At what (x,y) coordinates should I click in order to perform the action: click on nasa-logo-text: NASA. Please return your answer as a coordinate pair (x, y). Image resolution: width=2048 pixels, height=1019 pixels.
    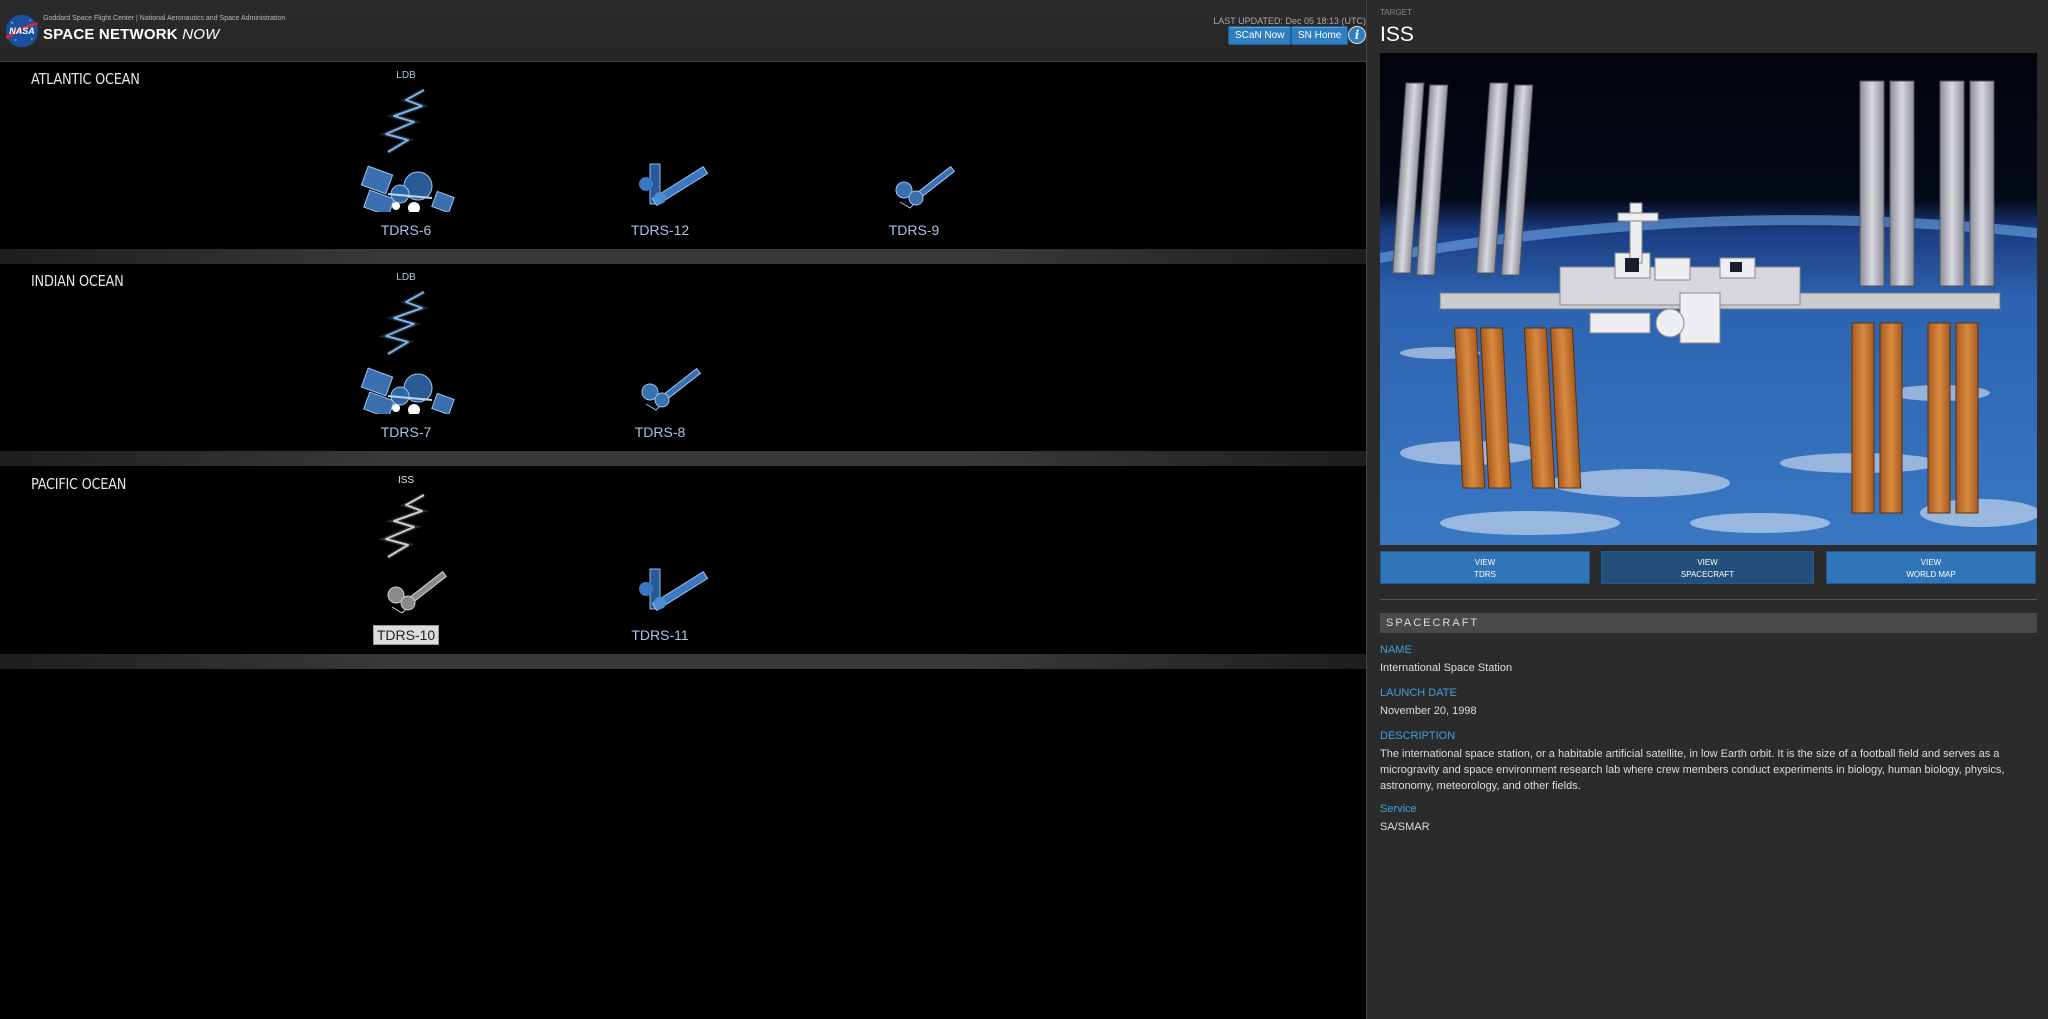
    Looking at the image, I should click on (22, 31).